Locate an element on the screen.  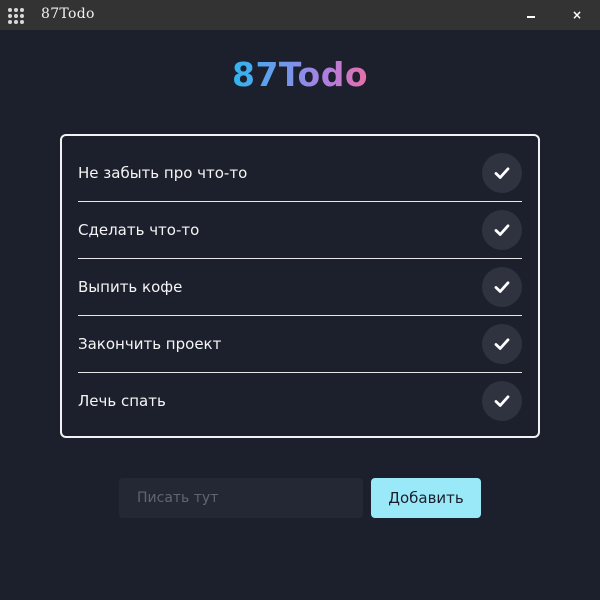
todo-item: Сделать что-то is located at coordinates (300, 230).